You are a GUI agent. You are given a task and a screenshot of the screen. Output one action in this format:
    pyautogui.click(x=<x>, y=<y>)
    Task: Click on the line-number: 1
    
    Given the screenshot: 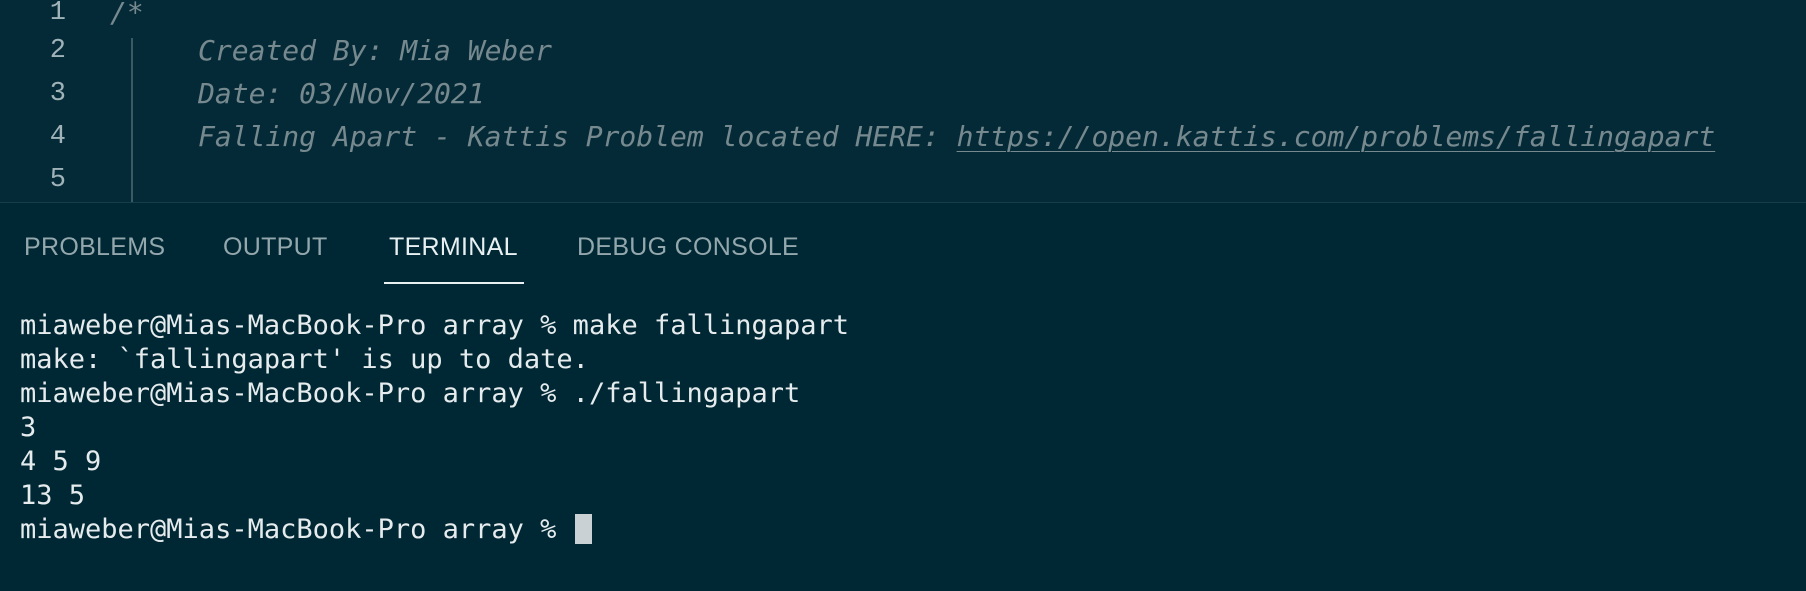 What is the action you would take?
    pyautogui.click(x=57, y=14)
    